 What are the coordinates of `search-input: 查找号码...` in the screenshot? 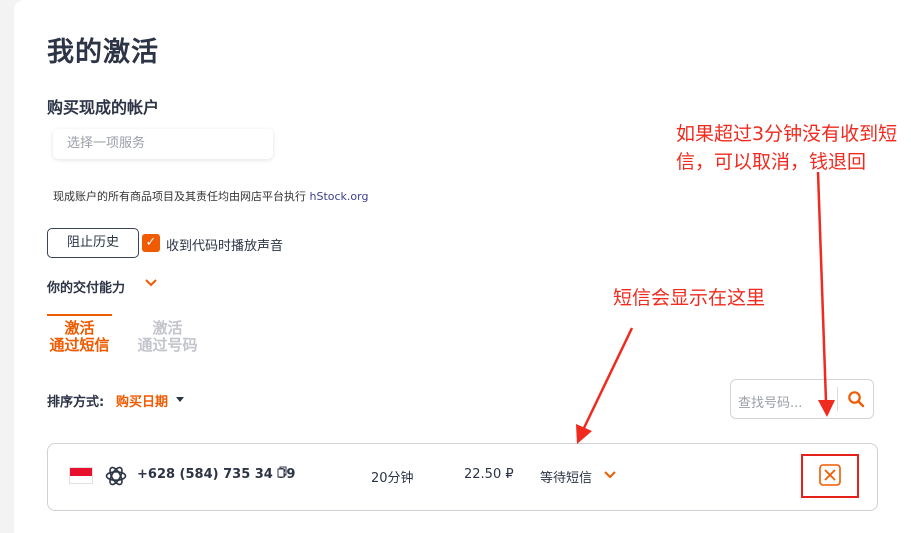 It's located at (770, 401).